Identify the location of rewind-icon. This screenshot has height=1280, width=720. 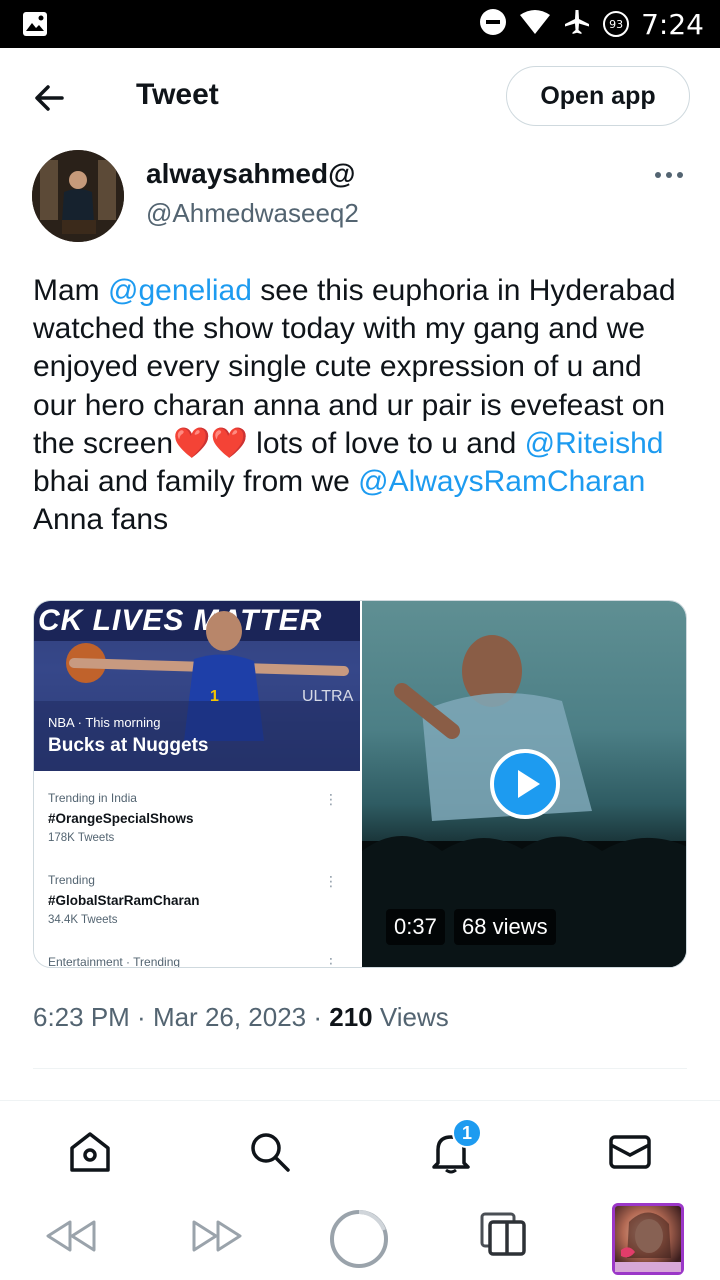
(71, 1236).